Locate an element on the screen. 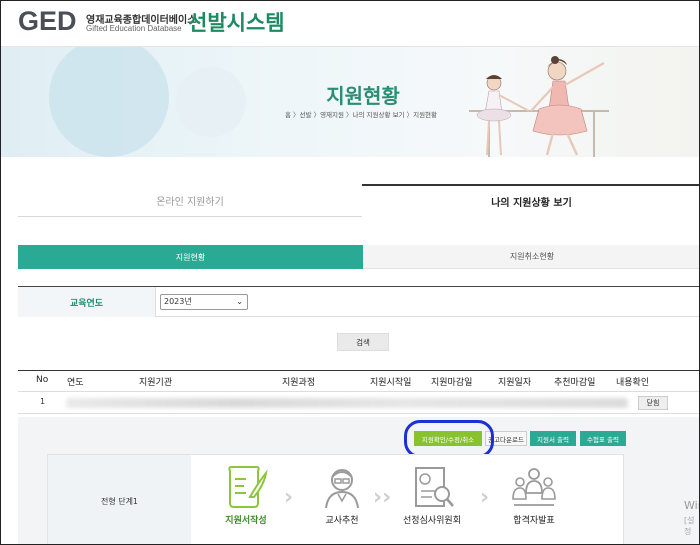 The image size is (700, 545). people-icon is located at coordinates (534, 487).